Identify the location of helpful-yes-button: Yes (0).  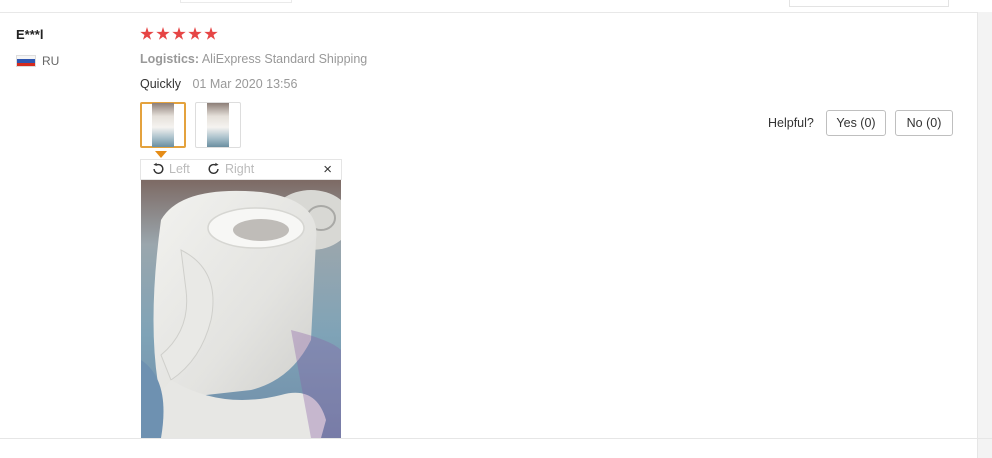
(856, 123).